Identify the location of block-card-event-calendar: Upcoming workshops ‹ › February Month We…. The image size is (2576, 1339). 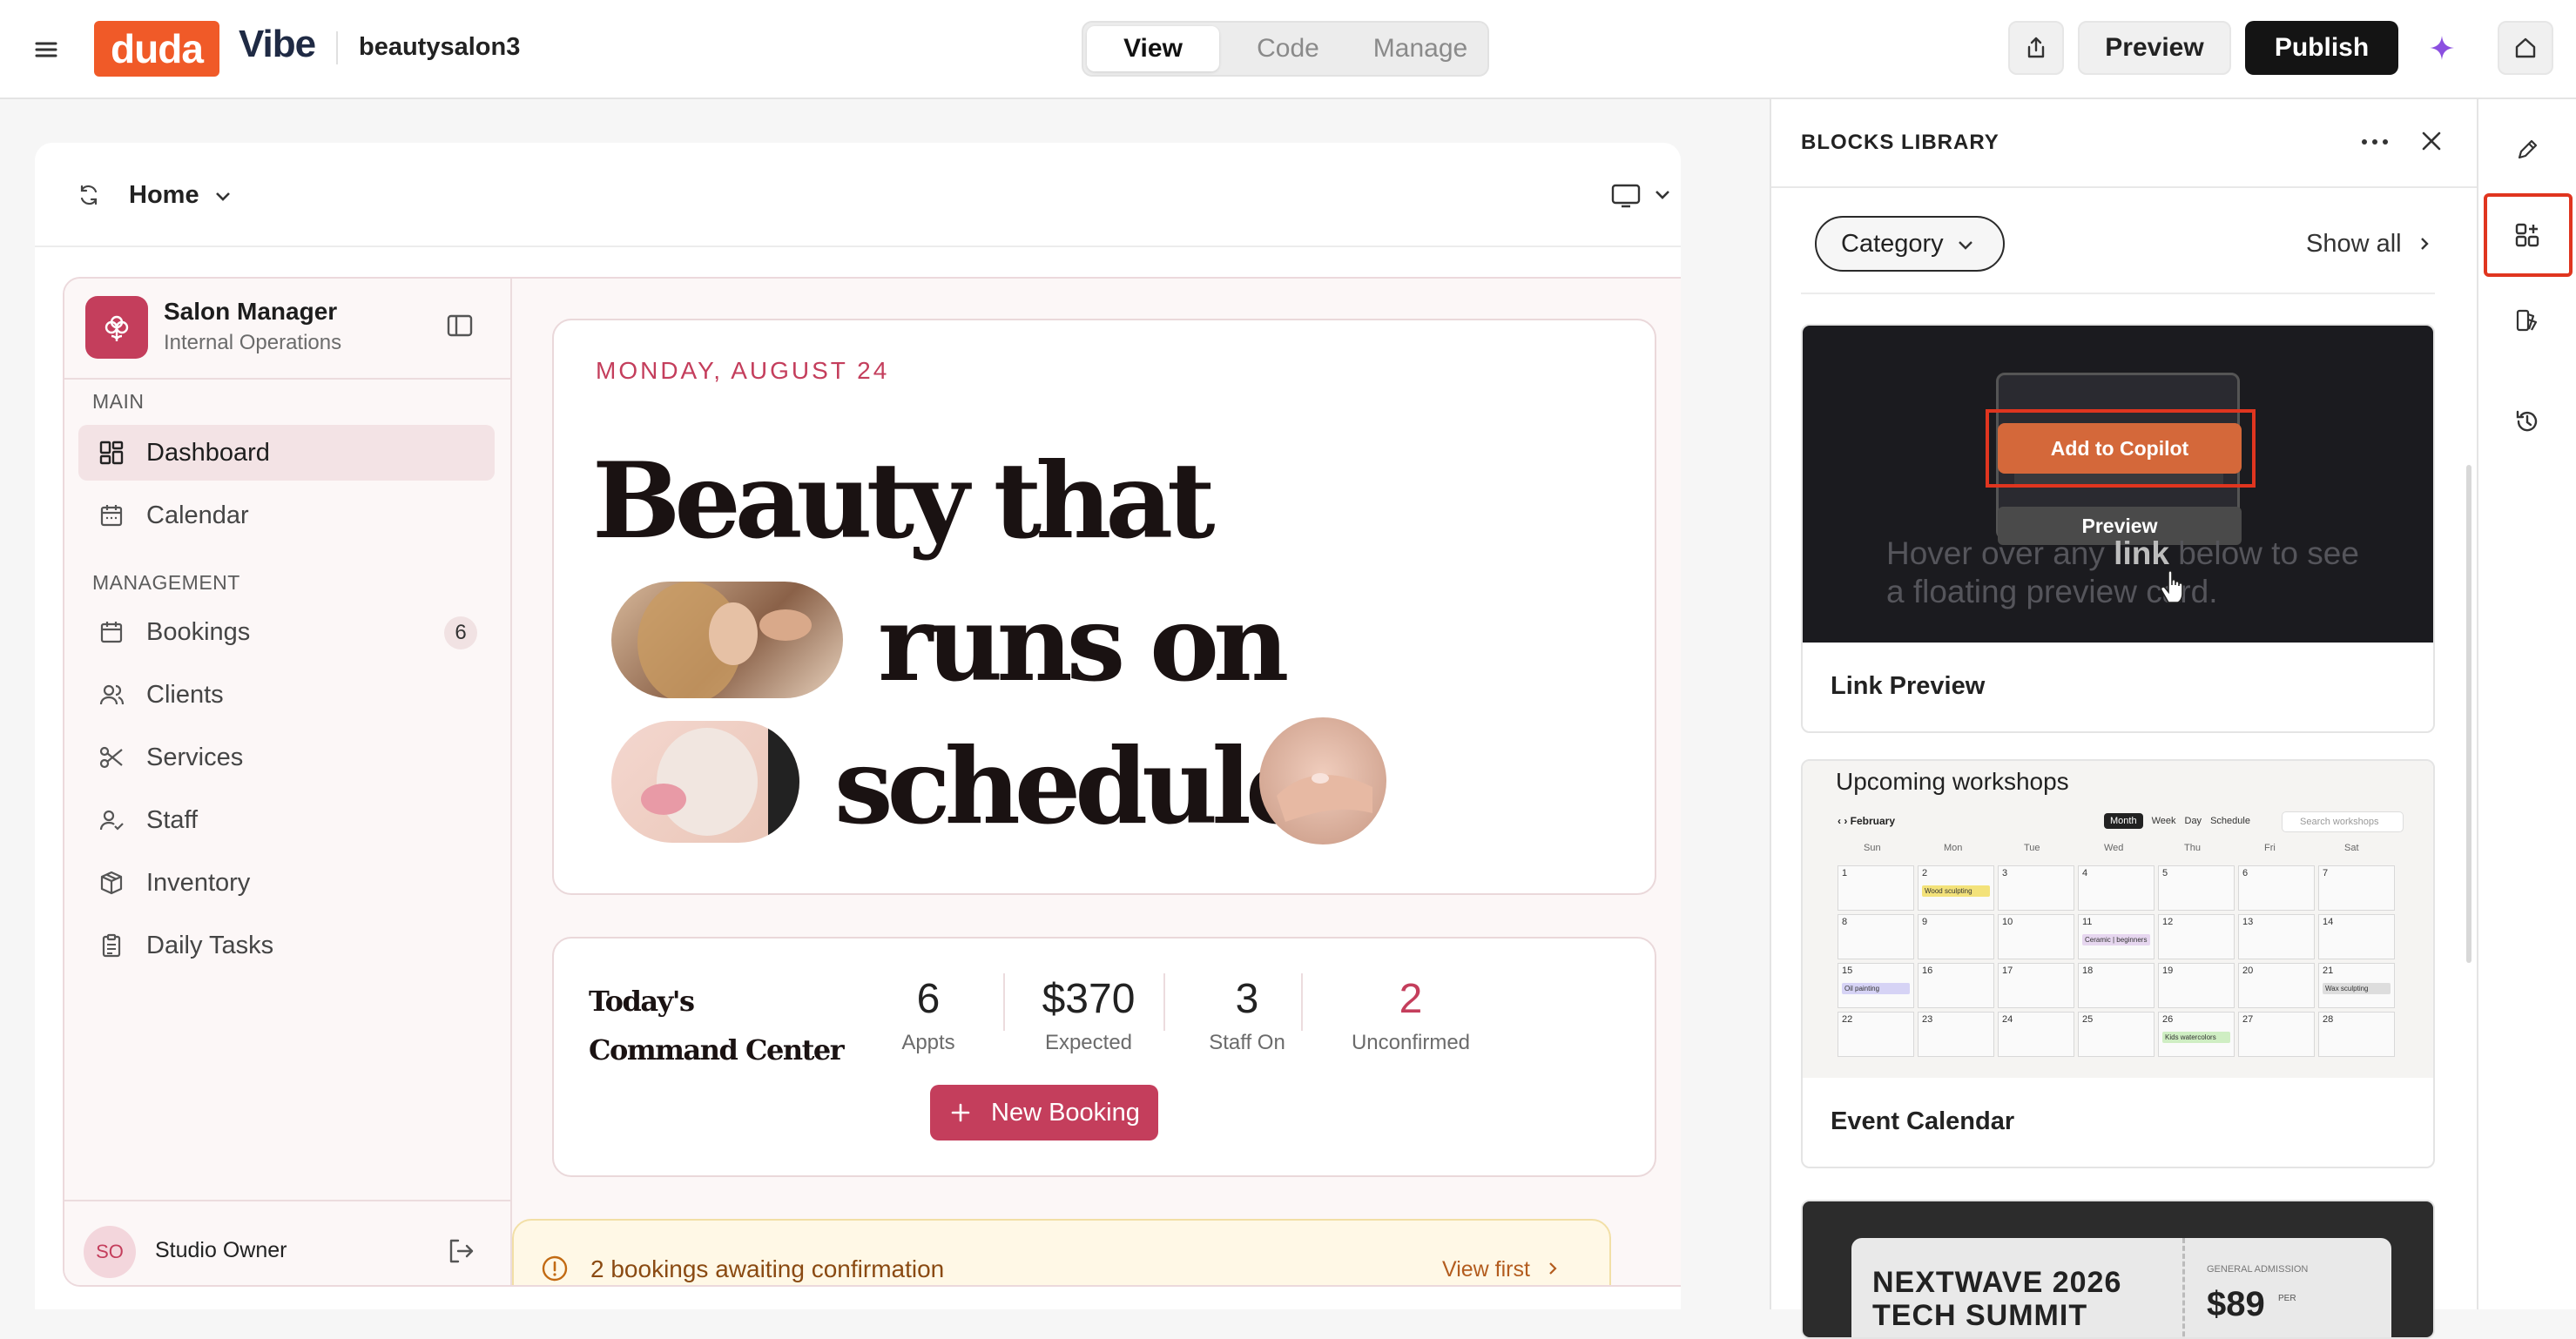
(2118, 964).